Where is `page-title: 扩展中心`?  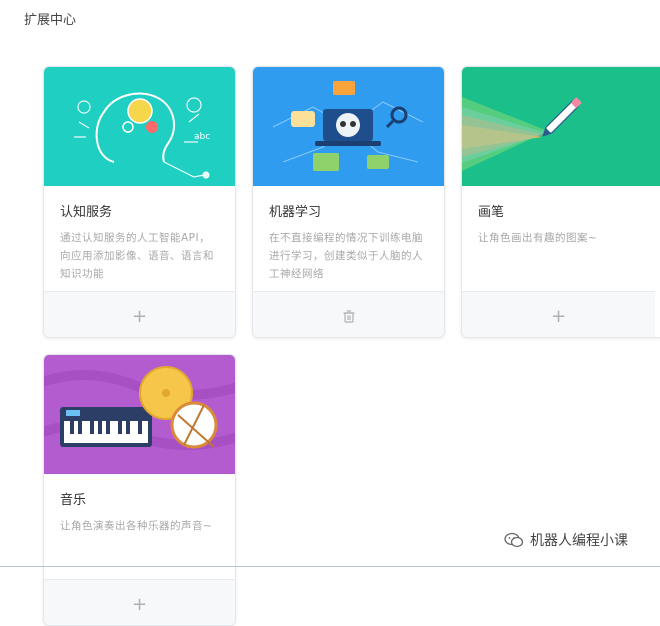
page-title: 扩展中心 is located at coordinates (50, 20).